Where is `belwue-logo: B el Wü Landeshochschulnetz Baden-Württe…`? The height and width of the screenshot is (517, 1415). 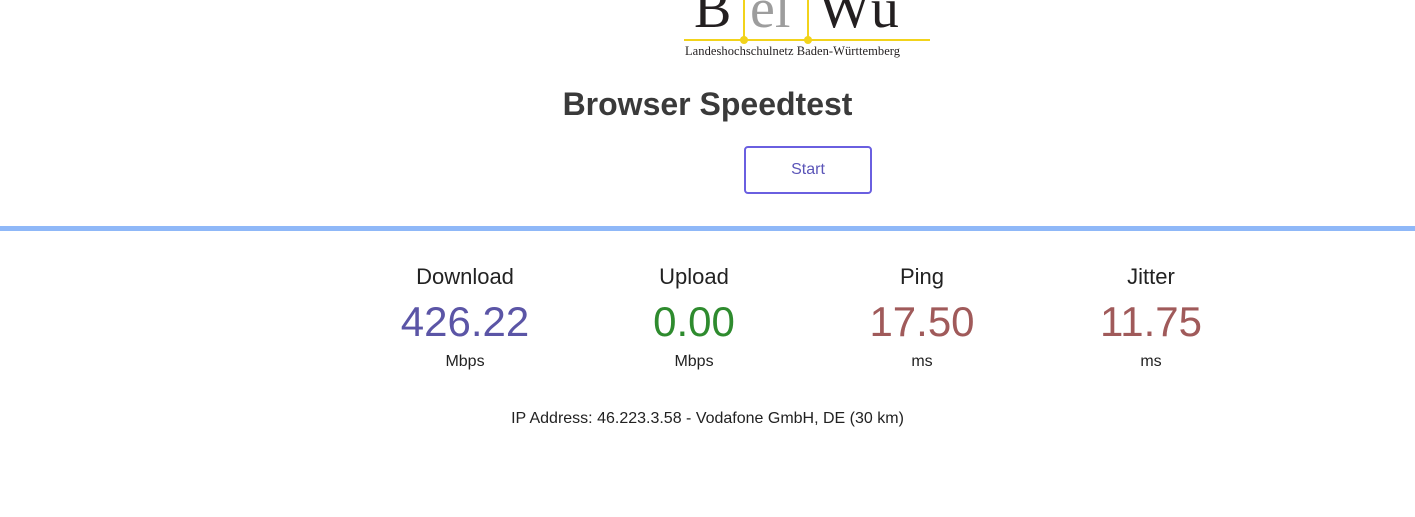
belwue-logo: B el Wü Landeshochschulnetz Baden-Württe… is located at coordinates (809, 31).